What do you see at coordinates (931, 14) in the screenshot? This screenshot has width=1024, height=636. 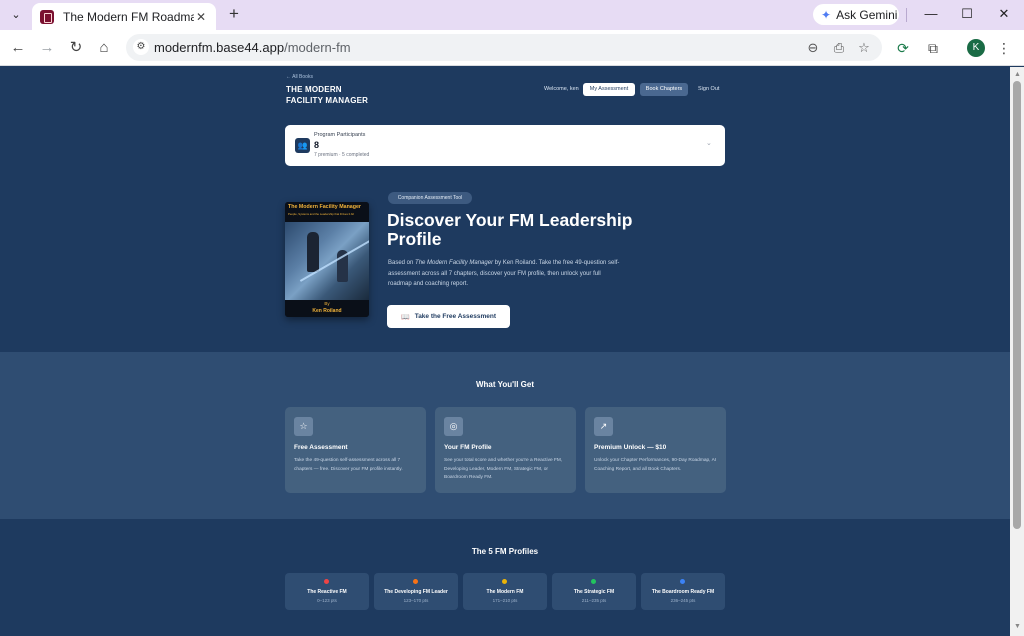 I see `minimize-button: —` at bounding box center [931, 14].